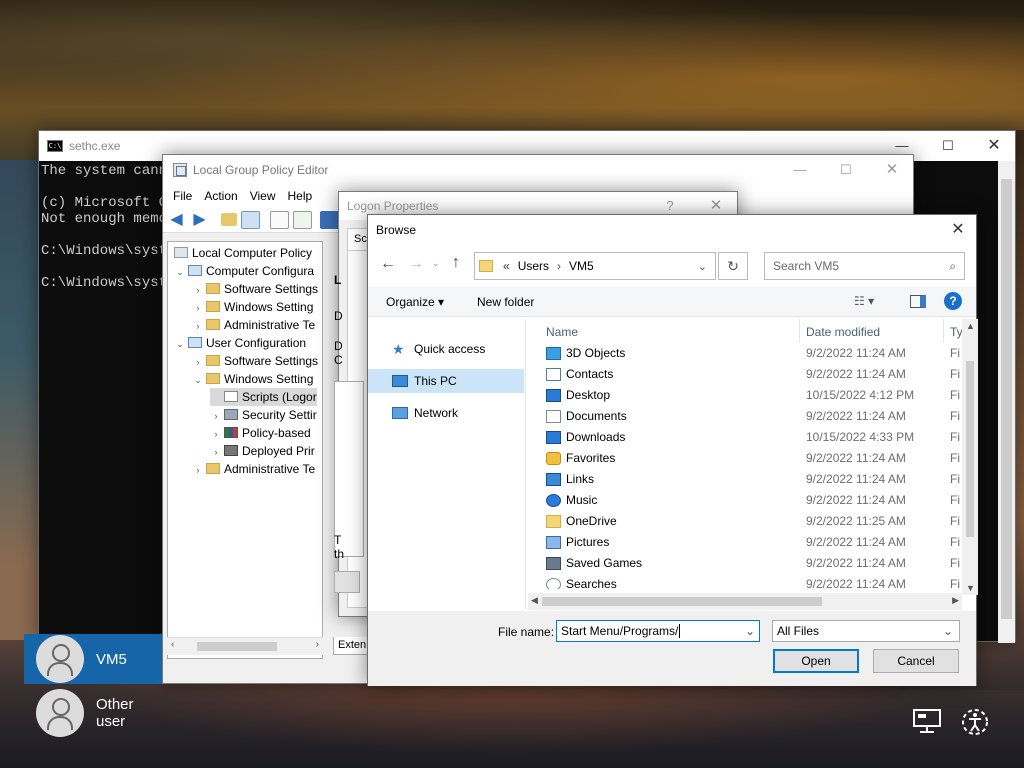 The height and width of the screenshot is (768, 1024). Describe the element at coordinates (864, 301) in the screenshot. I see `view-options-icon: ☷ ▾` at that location.